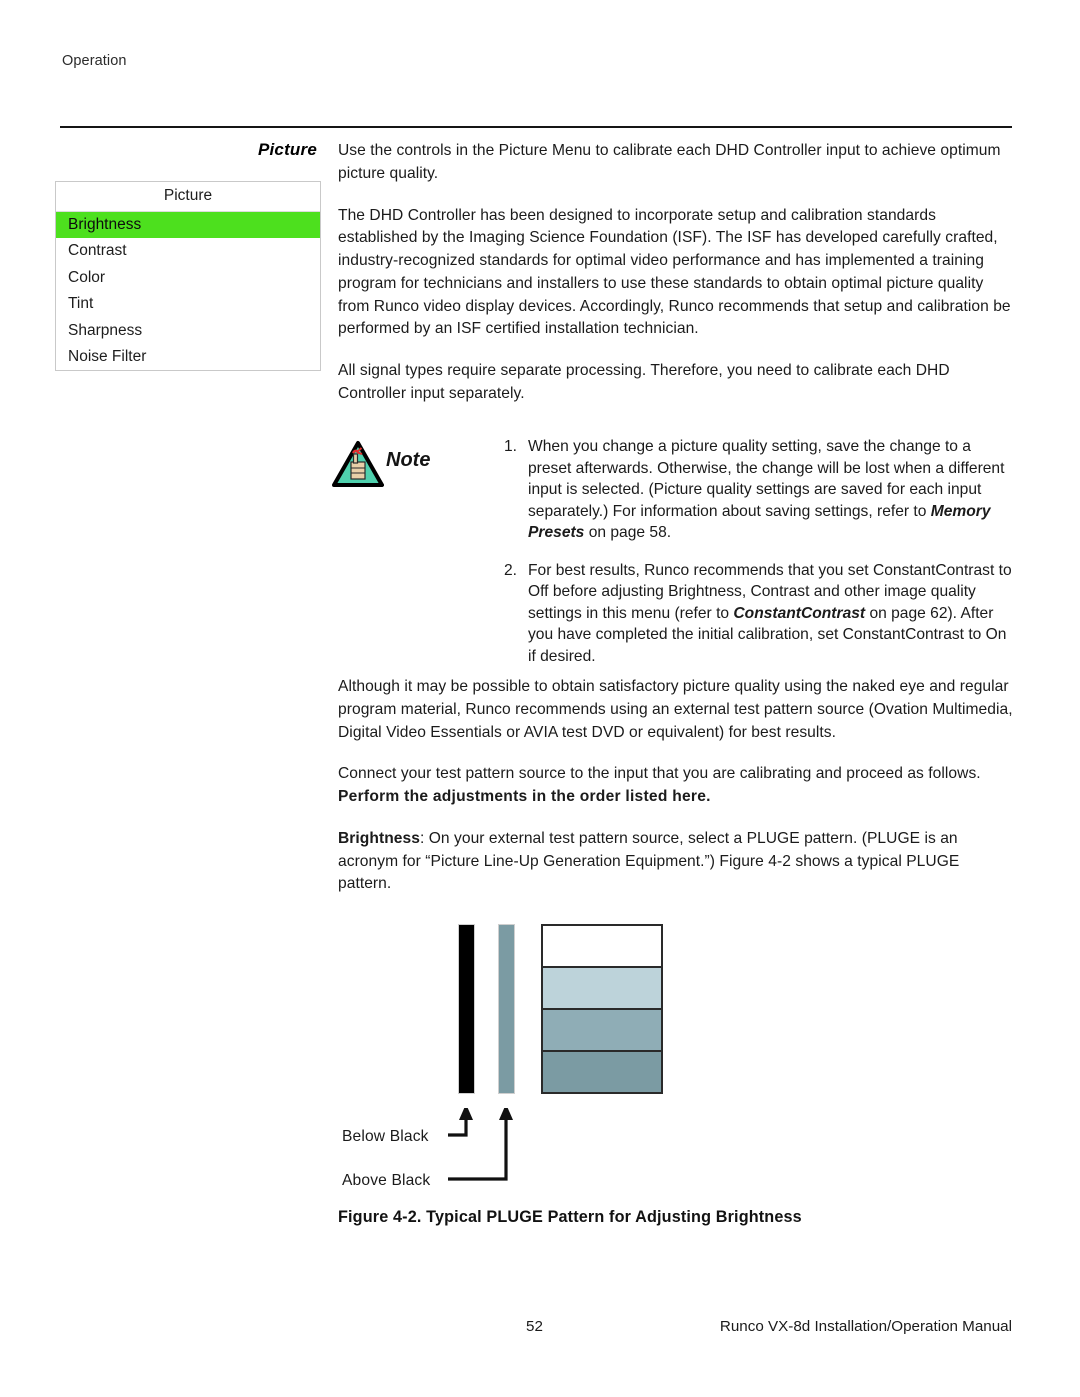  Describe the element at coordinates (466, 1009) in the screenshot. I see `pluge-bar-below-black` at that location.